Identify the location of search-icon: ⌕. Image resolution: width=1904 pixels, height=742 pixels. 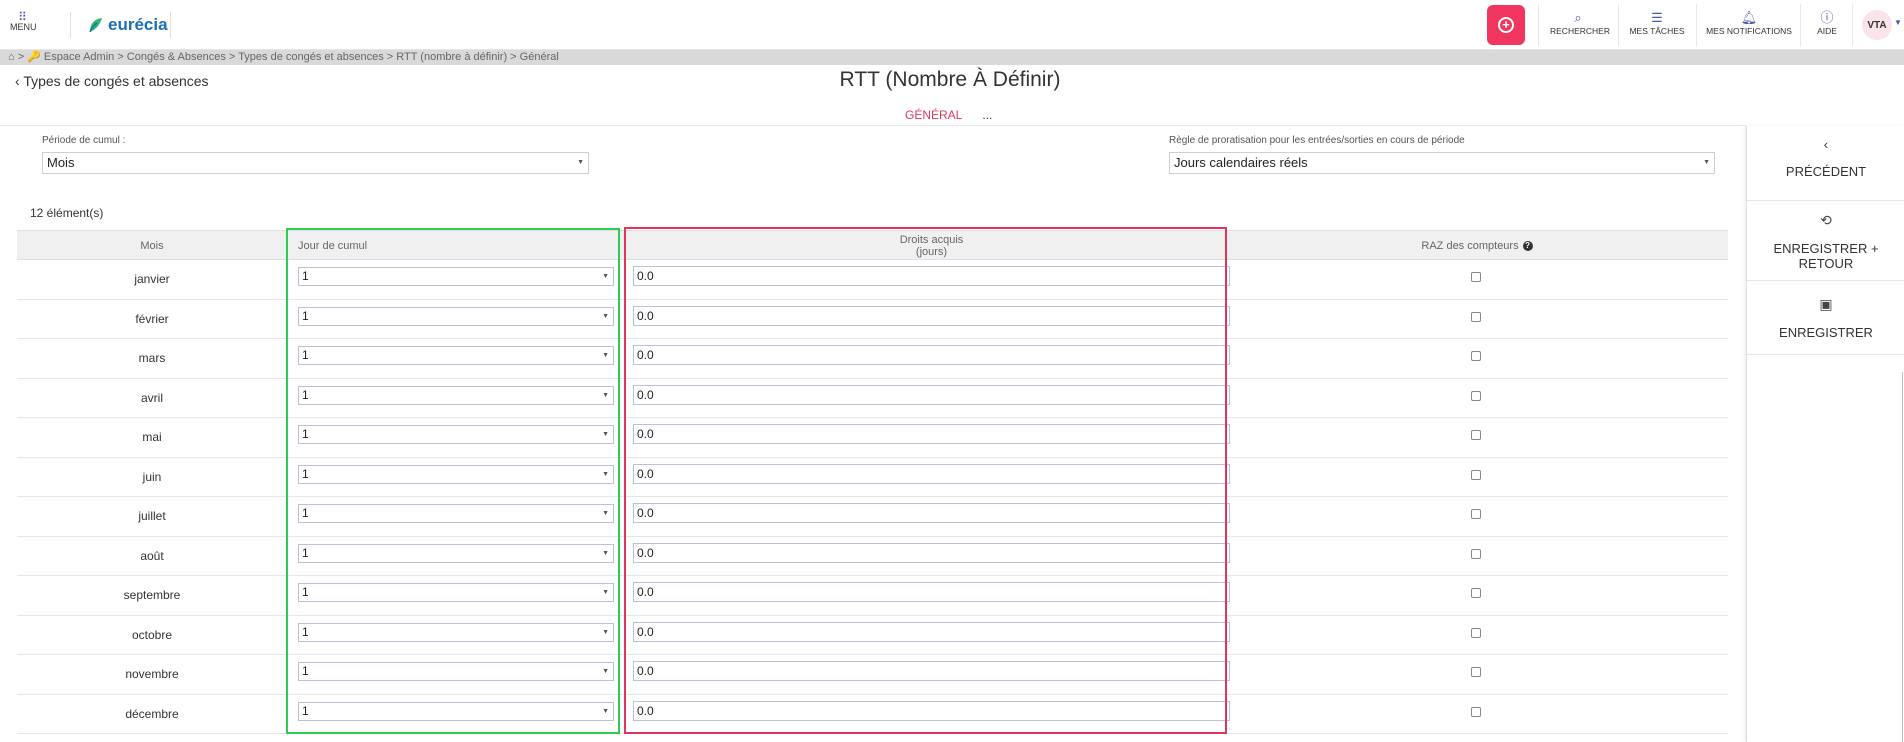
(1578, 17).